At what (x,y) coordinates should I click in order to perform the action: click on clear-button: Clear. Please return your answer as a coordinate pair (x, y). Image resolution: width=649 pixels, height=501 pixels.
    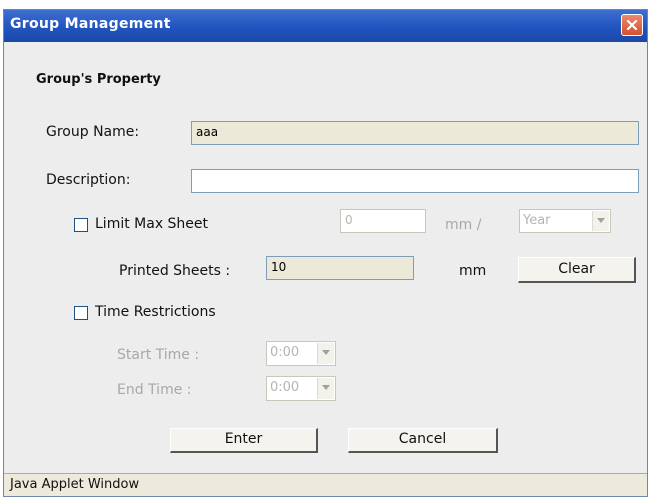
    Looking at the image, I should click on (577, 270).